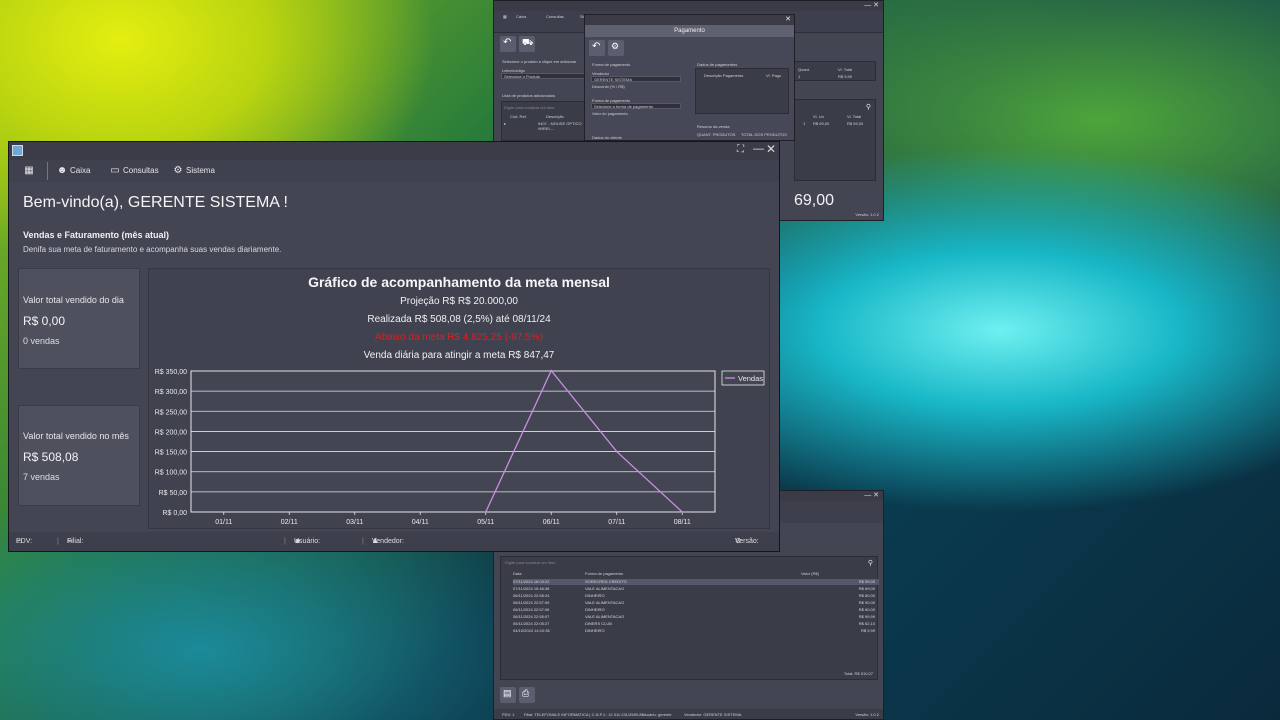 This screenshot has height=720, width=1280. Describe the element at coordinates (485, 522) in the screenshot. I see `x-tick-label: 05/11` at that location.